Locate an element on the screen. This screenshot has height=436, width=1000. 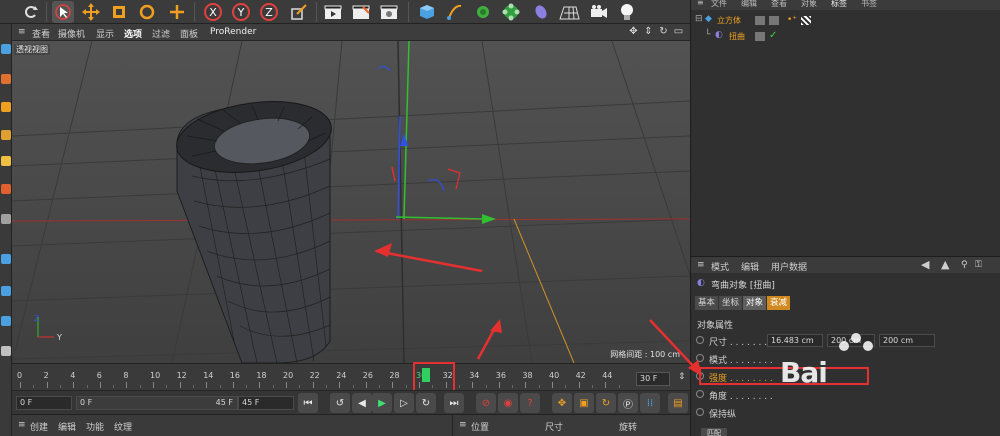
timeline-window-icon: ▤ is located at coordinates (678, 403).